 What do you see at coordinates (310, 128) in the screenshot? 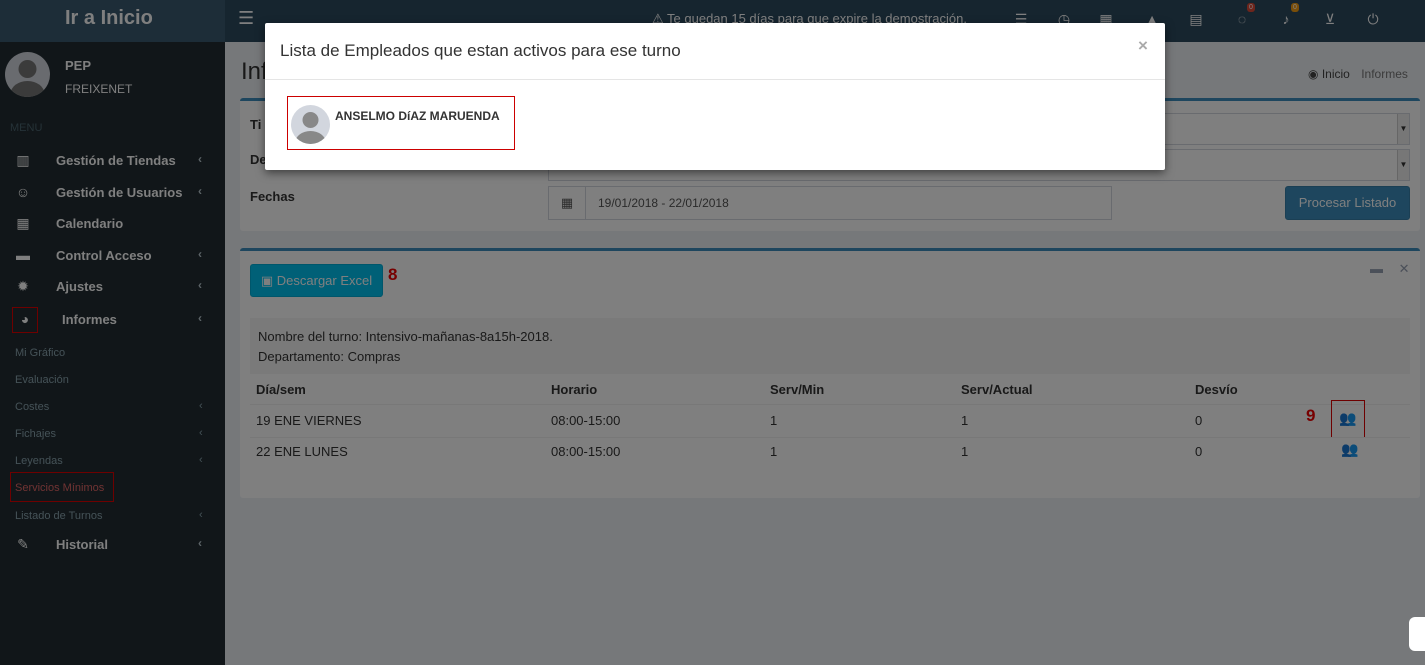
I see `user-silhouette-icon` at bounding box center [310, 128].